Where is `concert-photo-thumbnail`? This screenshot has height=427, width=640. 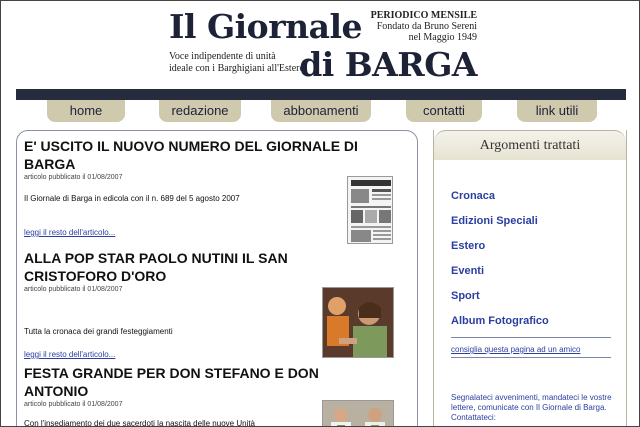
concert-photo-thumbnail is located at coordinates (358, 322).